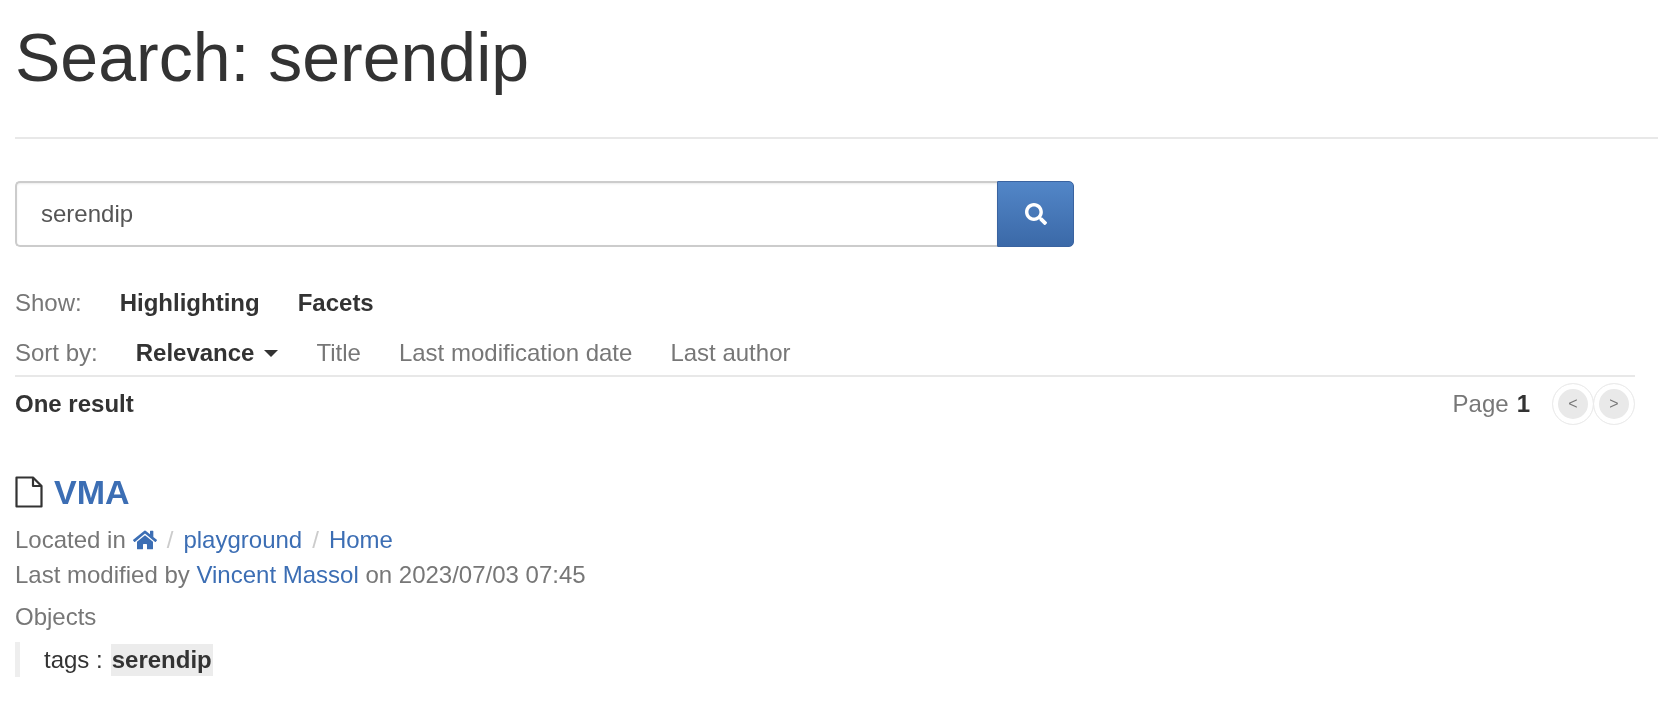 The image size is (1658, 712). I want to click on breadcrumb-link: Home, so click(360, 539).